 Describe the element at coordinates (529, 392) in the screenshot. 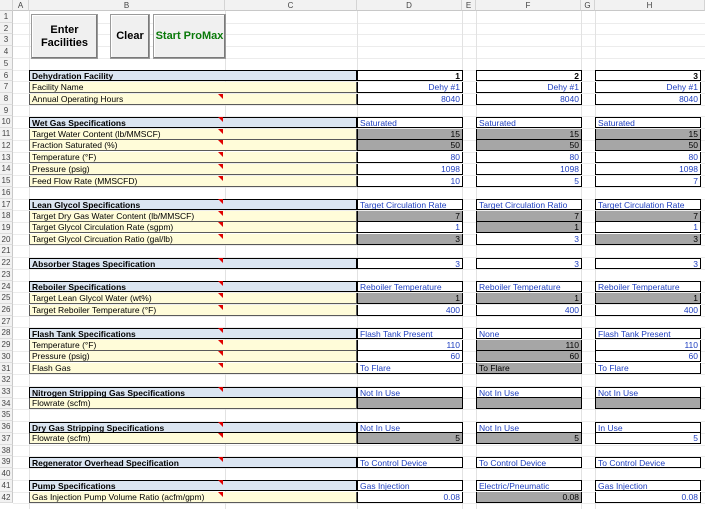

I see `facility-2-value: Not In Use` at that location.